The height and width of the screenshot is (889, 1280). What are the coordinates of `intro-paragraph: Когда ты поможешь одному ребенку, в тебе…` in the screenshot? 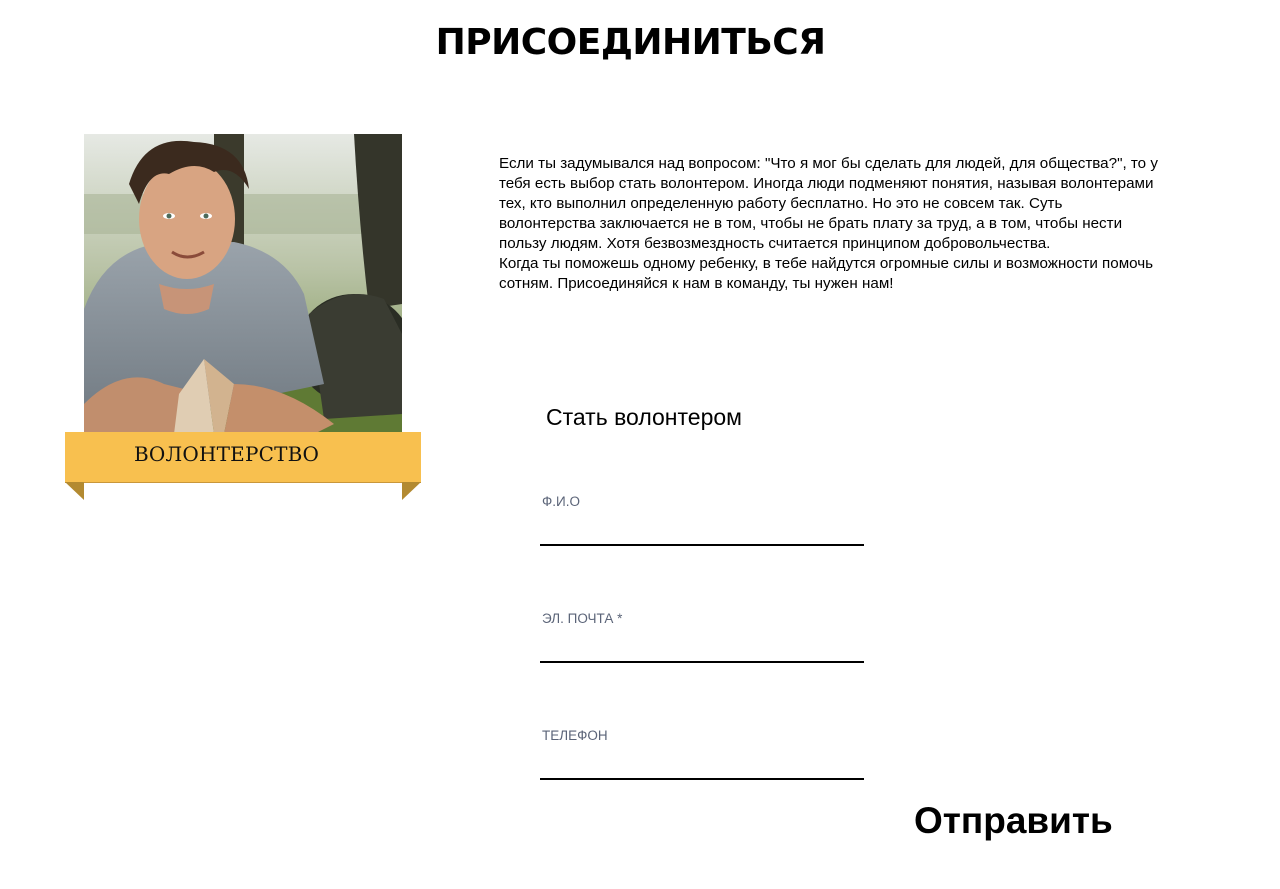 It's located at (826, 273).